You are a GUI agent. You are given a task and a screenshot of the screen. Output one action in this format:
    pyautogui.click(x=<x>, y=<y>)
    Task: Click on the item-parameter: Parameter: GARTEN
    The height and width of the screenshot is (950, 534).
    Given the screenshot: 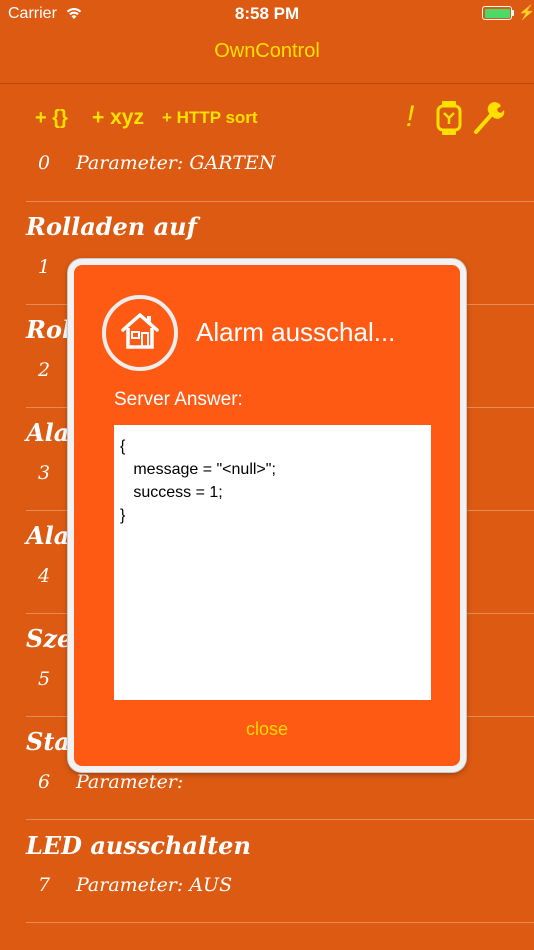 What is the action you would take?
    pyautogui.click(x=176, y=163)
    